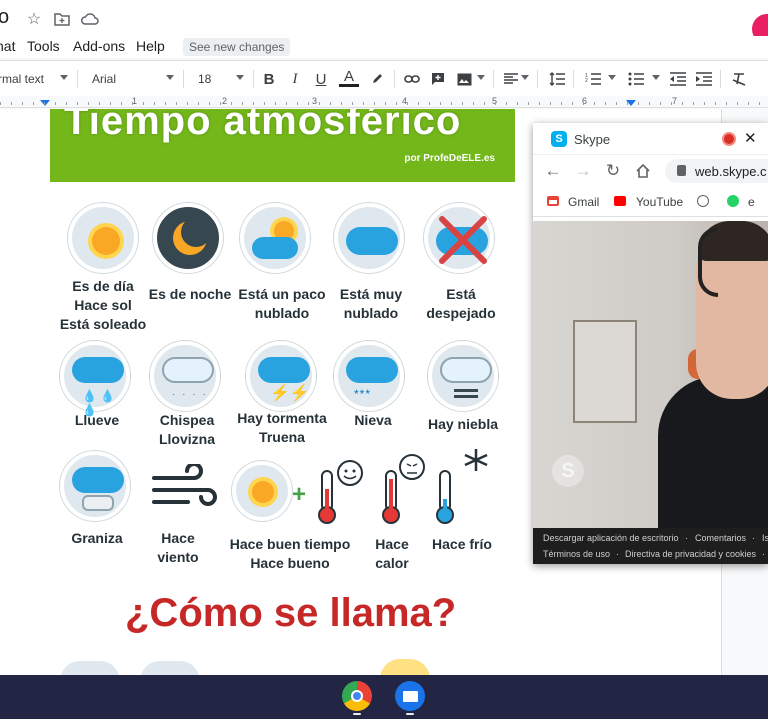 Image resolution: width=768 pixels, height=719 pixels. I want to click on thunderstorm-icon: ⚡⚡, so click(281, 376).